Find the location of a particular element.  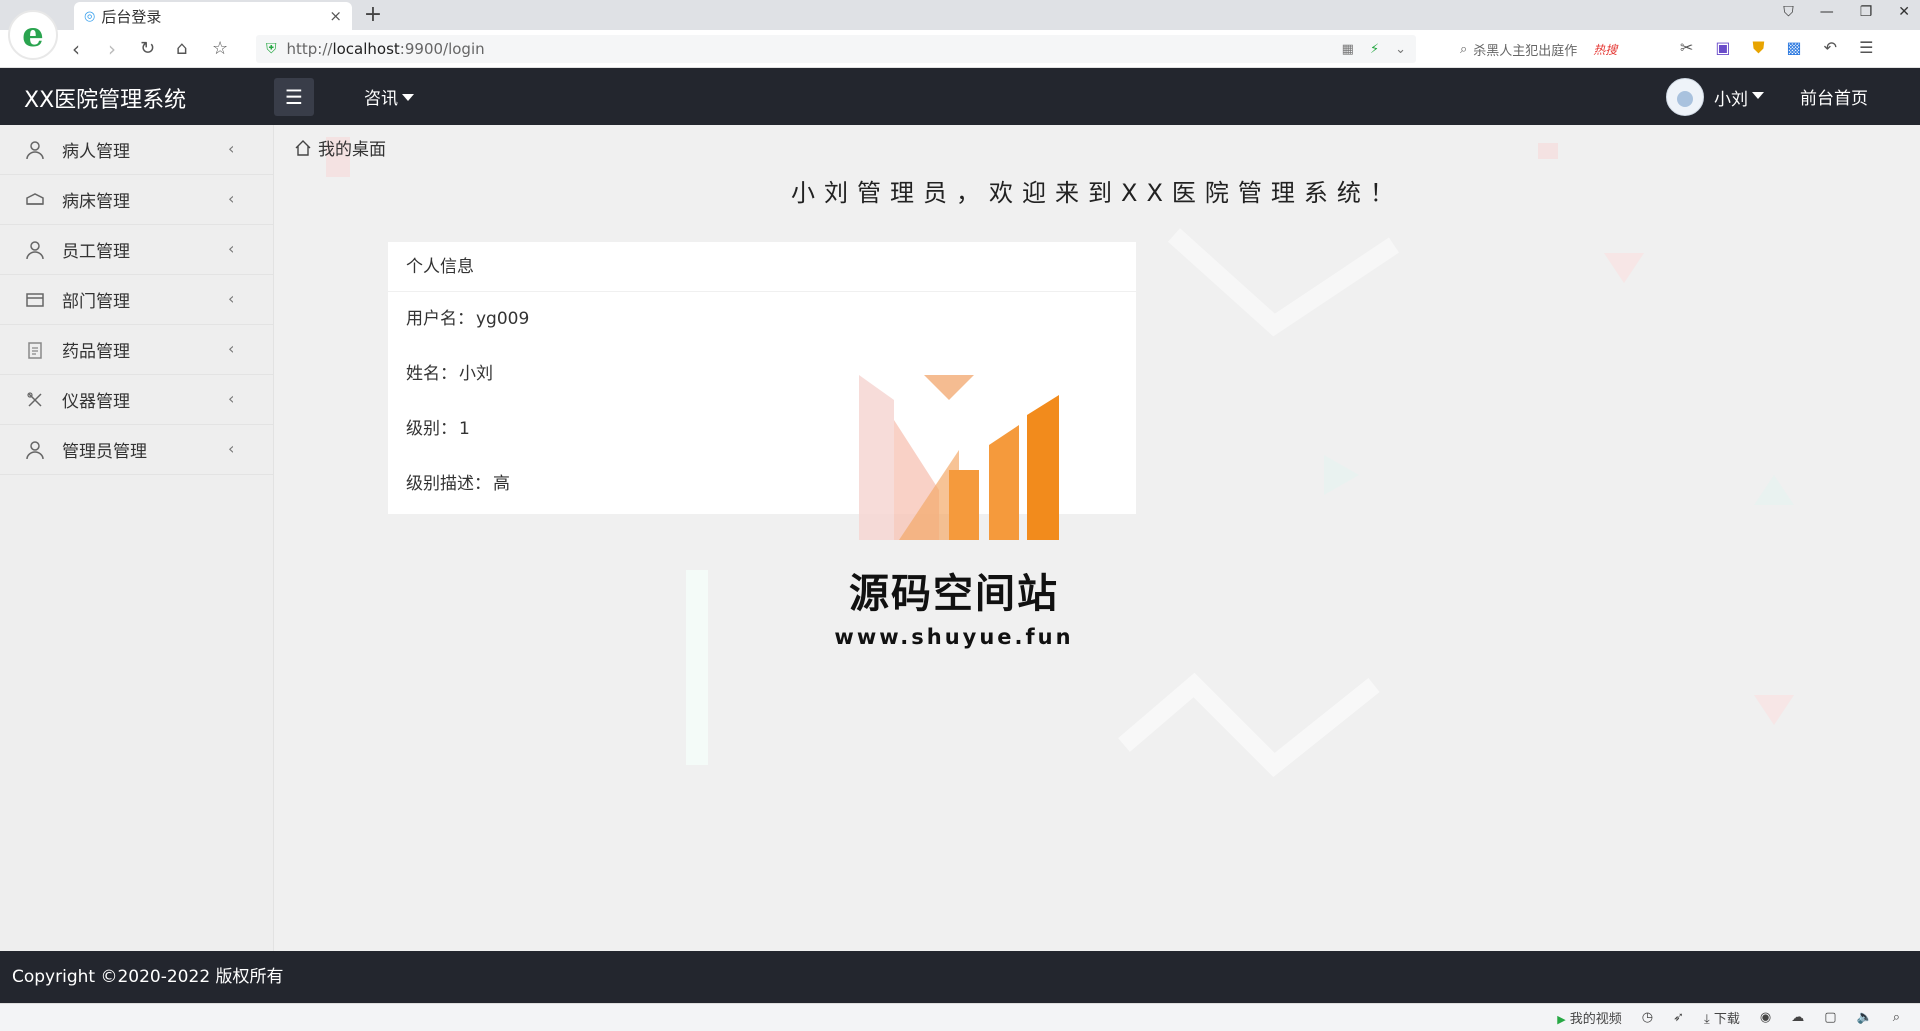

user-icon is located at coordinates (35, 150).